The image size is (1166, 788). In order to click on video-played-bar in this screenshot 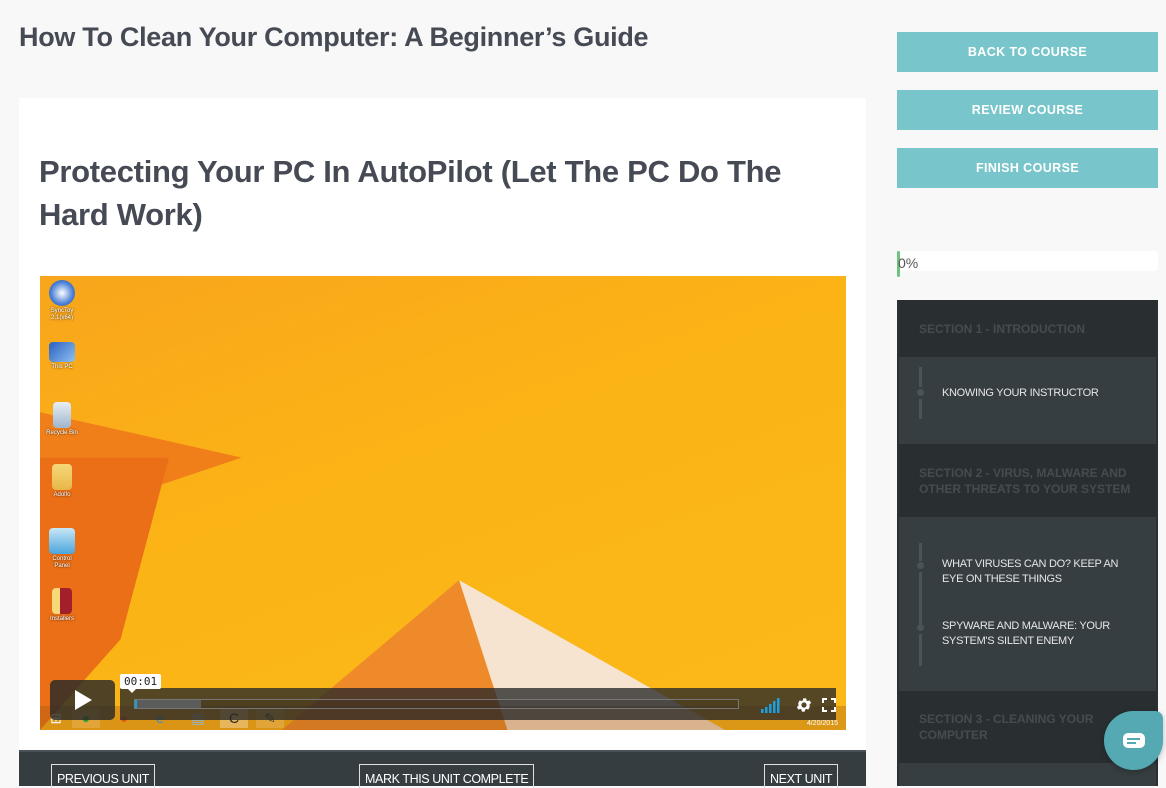, I will do `click(136, 704)`.